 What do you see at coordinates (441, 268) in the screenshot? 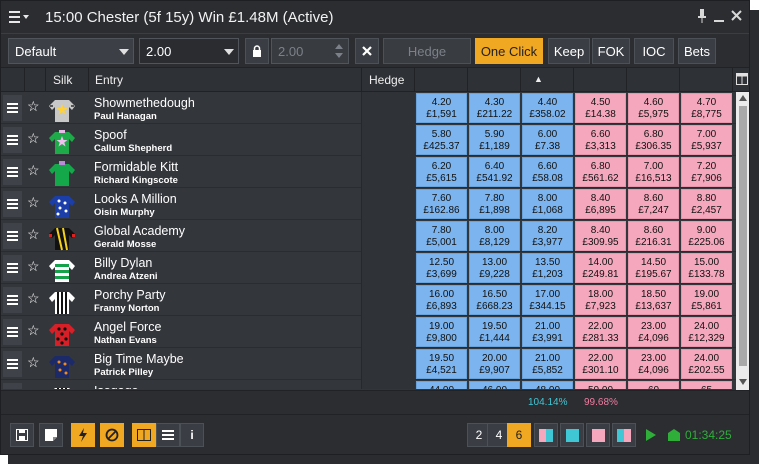
I see `back-price-cell: 12.50 £3,699` at bounding box center [441, 268].